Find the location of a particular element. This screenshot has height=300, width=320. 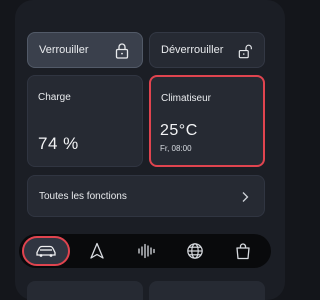

climate-schedule: Fr, 08:00 is located at coordinates (176, 148).